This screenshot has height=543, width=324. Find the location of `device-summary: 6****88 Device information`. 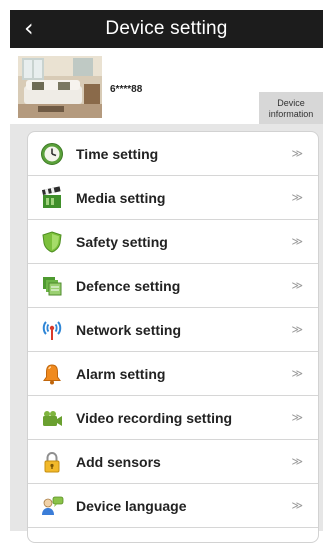

device-summary: 6****88 Device information is located at coordinates (166, 88).